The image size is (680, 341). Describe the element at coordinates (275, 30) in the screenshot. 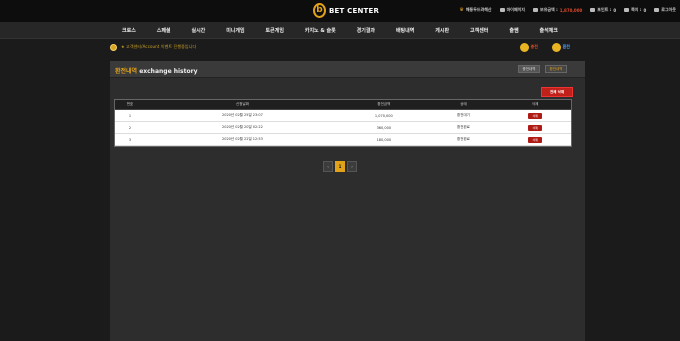

I see `nav-token: 토큰게임` at that location.